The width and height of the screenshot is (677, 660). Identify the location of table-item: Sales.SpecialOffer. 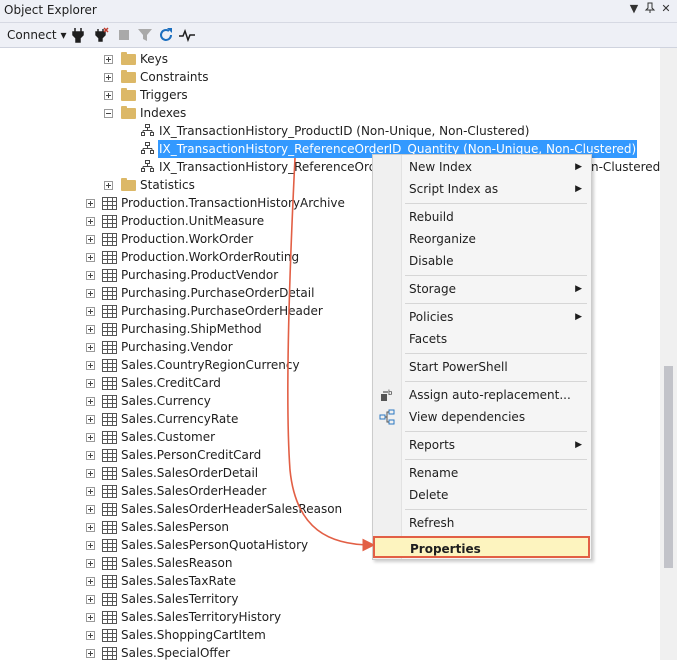
(330, 652).